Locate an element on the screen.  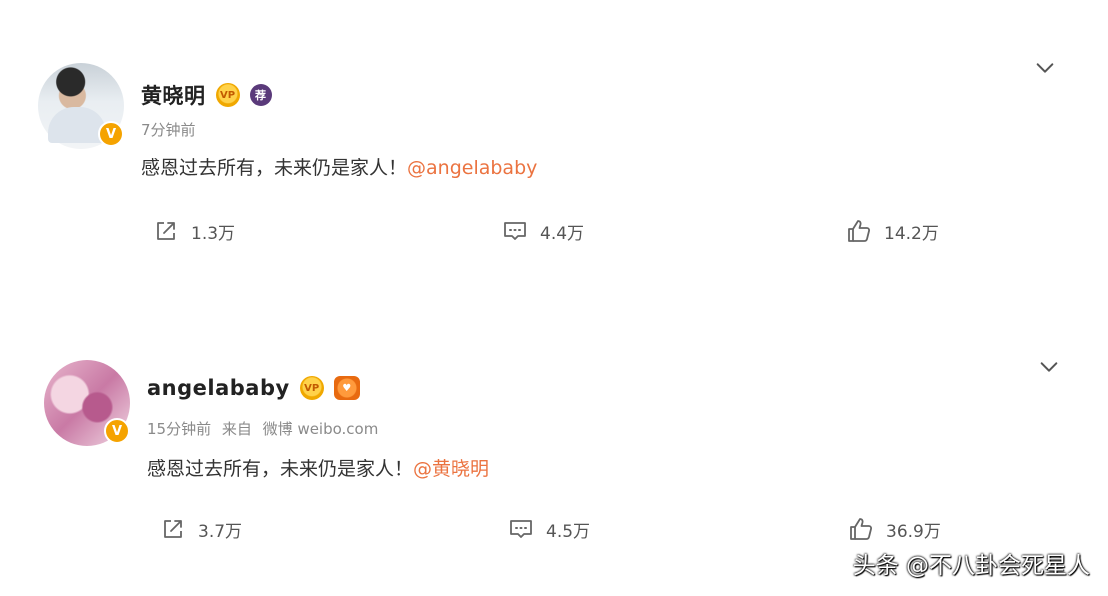
member-badge-icon: 荐 is located at coordinates (260, 95).